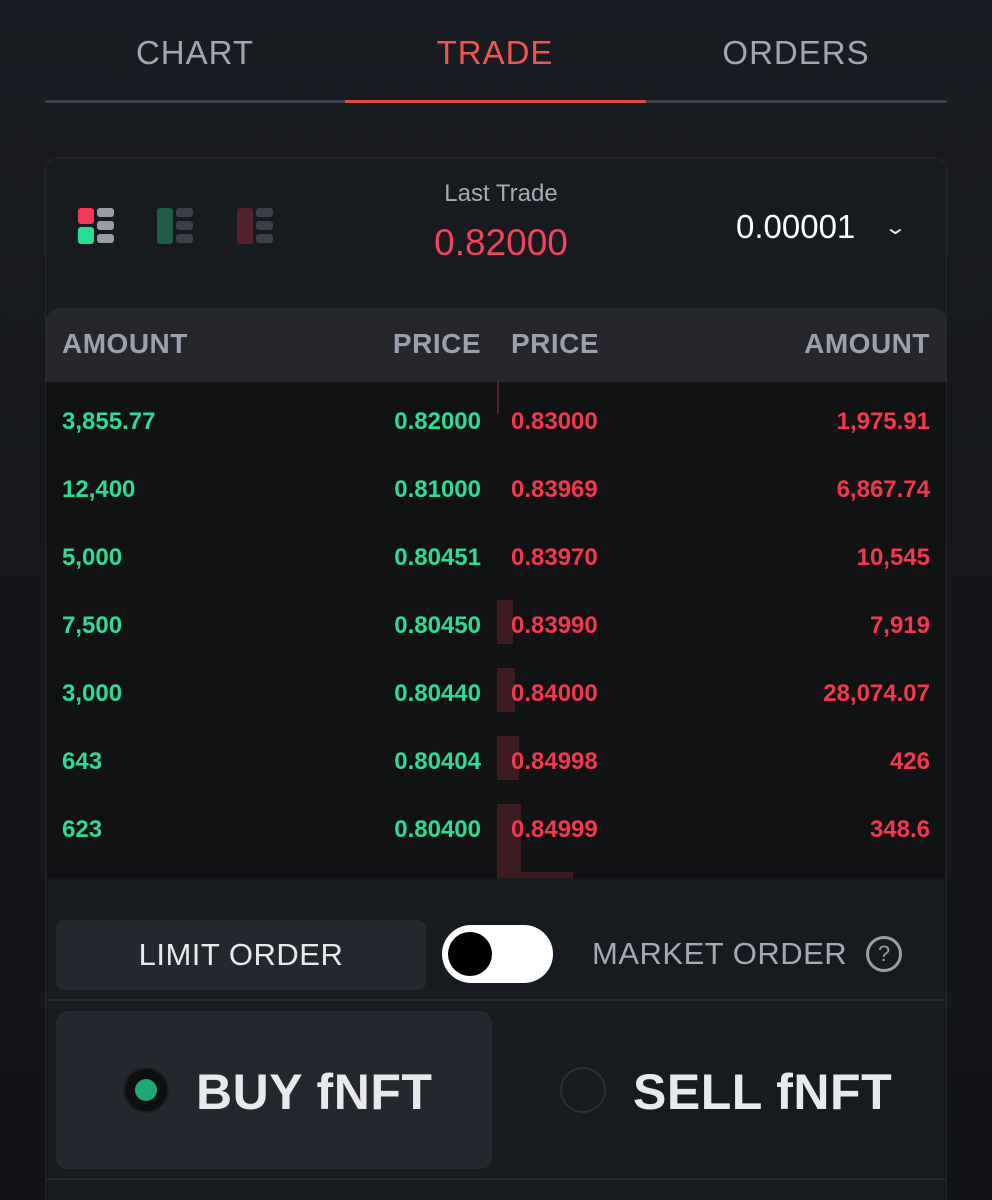 Image resolution: width=992 pixels, height=1200 pixels. What do you see at coordinates (99, 489) in the screenshot?
I see `bid-amount: 12,400` at bounding box center [99, 489].